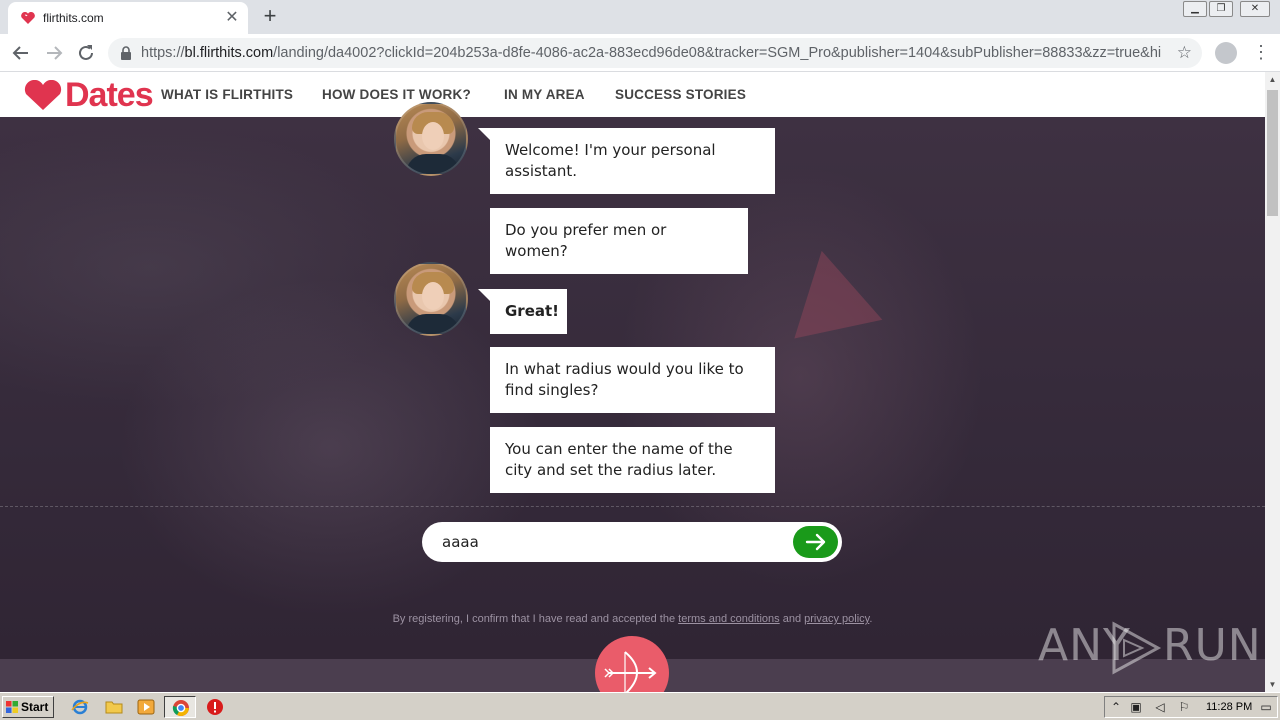 The image size is (1280, 720). I want to click on close-tab-icon: ✕, so click(232, 18).